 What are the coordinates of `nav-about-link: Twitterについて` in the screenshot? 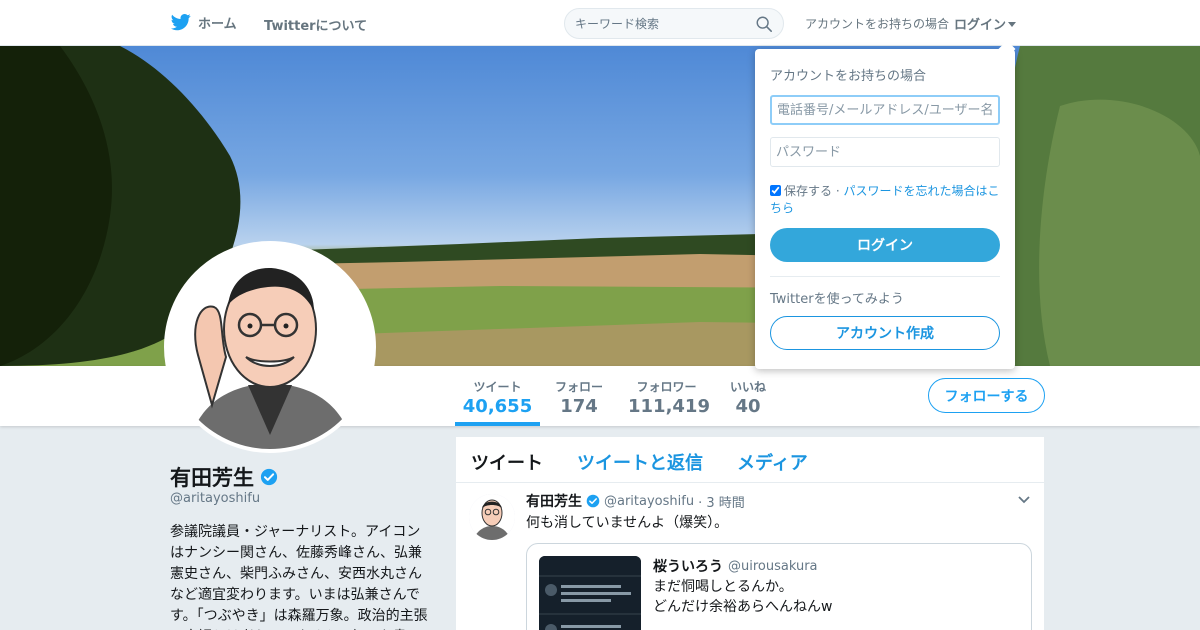 It's located at (315, 24).